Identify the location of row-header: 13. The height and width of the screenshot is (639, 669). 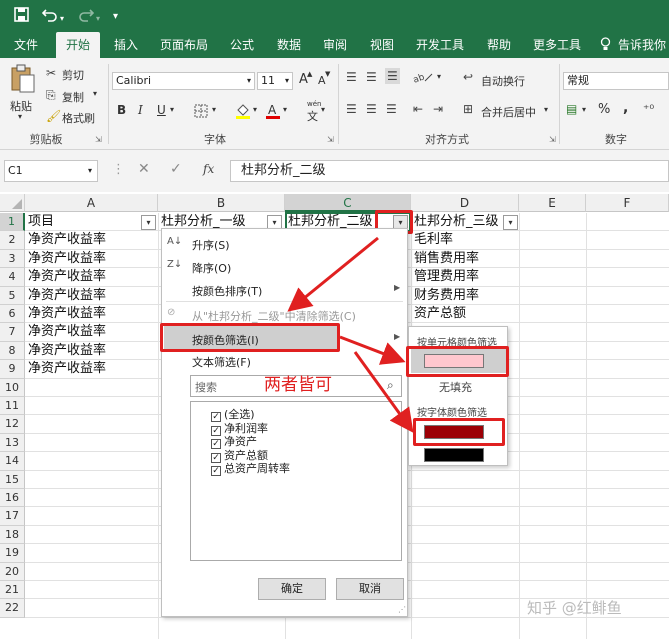
(12, 443).